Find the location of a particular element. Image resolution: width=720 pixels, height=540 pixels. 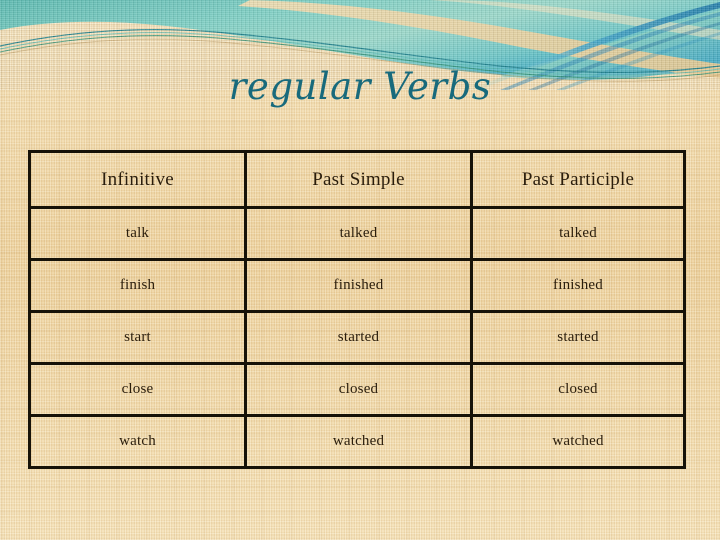

table-row: watch watched watched is located at coordinates (357, 441).